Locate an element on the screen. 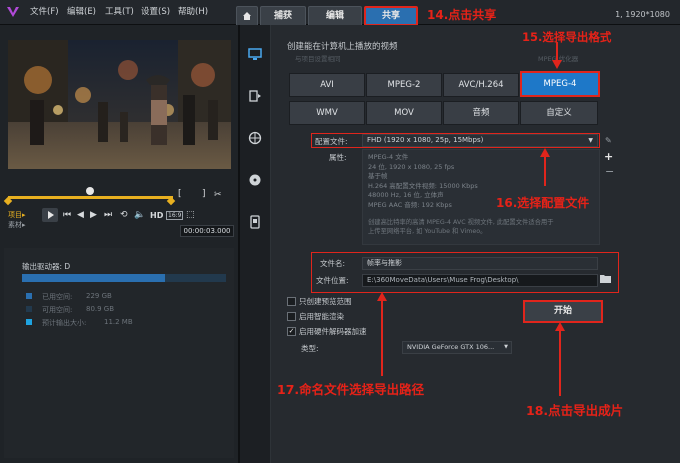 This screenshot has width=680, height=463. profile-dropdown: FHD (1920 x 1080, 25p, 15Mbps) ▼ is located at coordinates (480, 140).